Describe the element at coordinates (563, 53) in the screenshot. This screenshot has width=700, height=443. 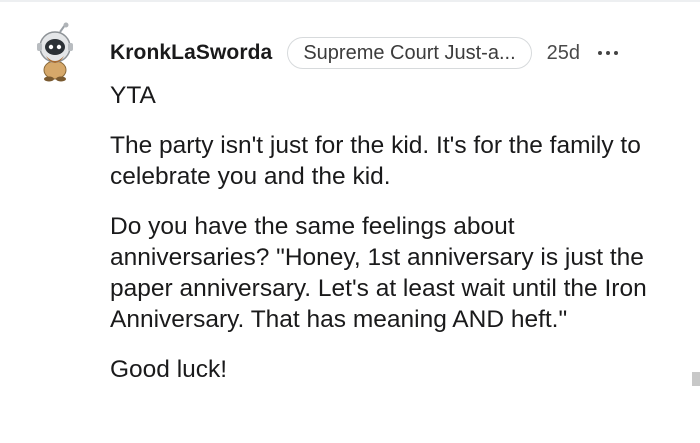
I see `comment-timestamp: 25d` at that location.